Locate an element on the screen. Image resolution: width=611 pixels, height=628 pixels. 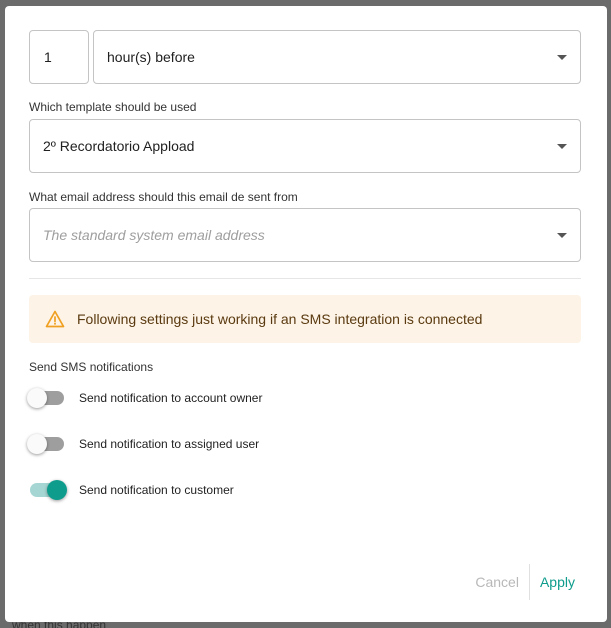
unit-select: hour(s) before is located at coordinates (337, 57).